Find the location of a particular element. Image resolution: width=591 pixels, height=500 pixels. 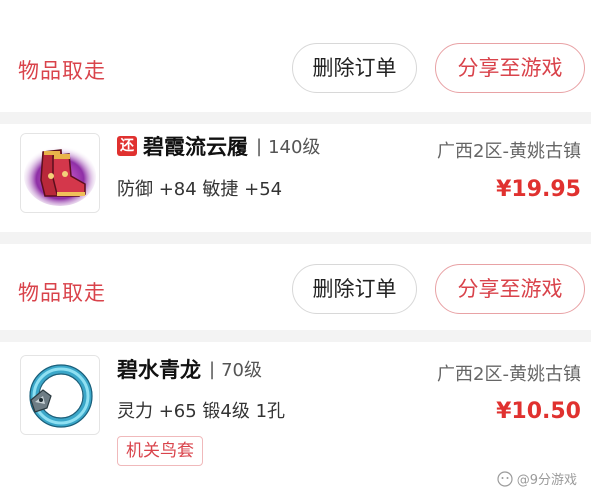

item-title-row: 碧水青龙 | 70级 is located at coordinates (189, 369).